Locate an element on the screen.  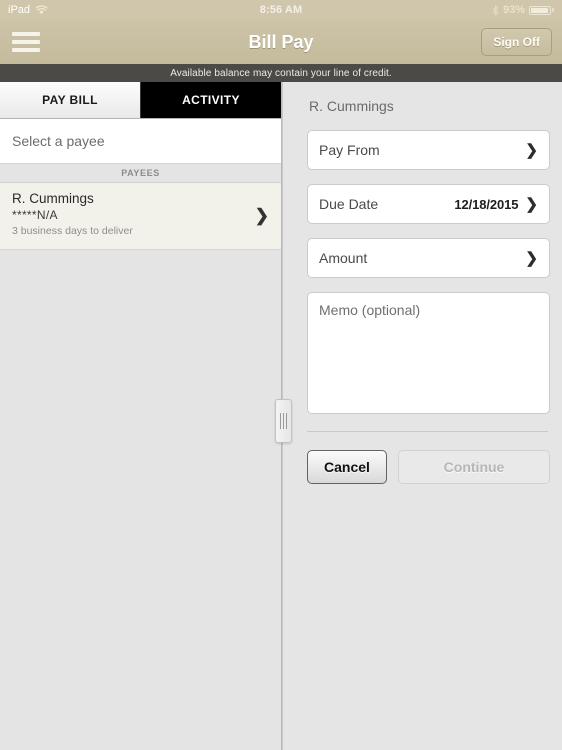
continue-button: Continue is located at coordinates (474, 467).